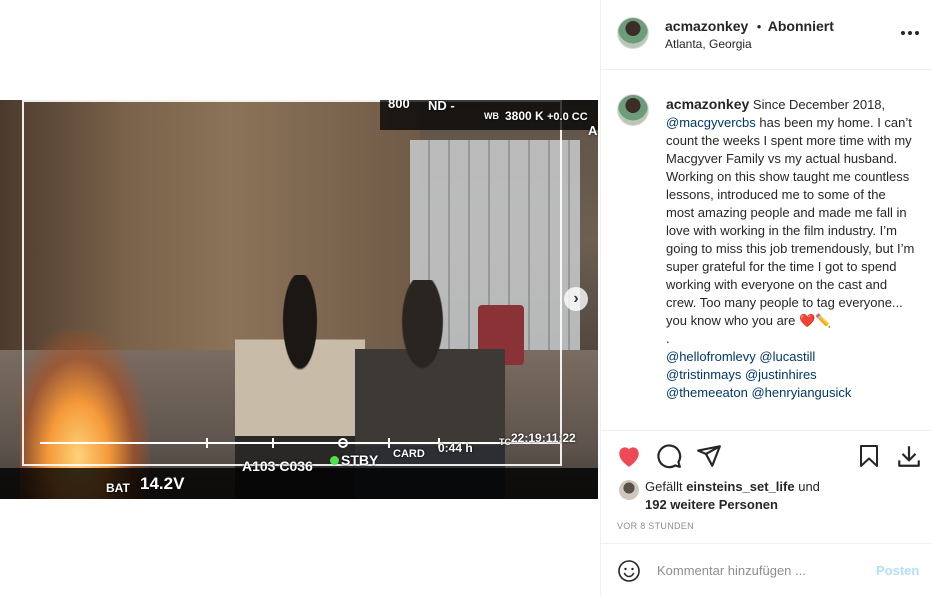  Describe the element at coordinates (567, 117) in the screenshot. I see `hud-tint: +0.0 CC` at that location.